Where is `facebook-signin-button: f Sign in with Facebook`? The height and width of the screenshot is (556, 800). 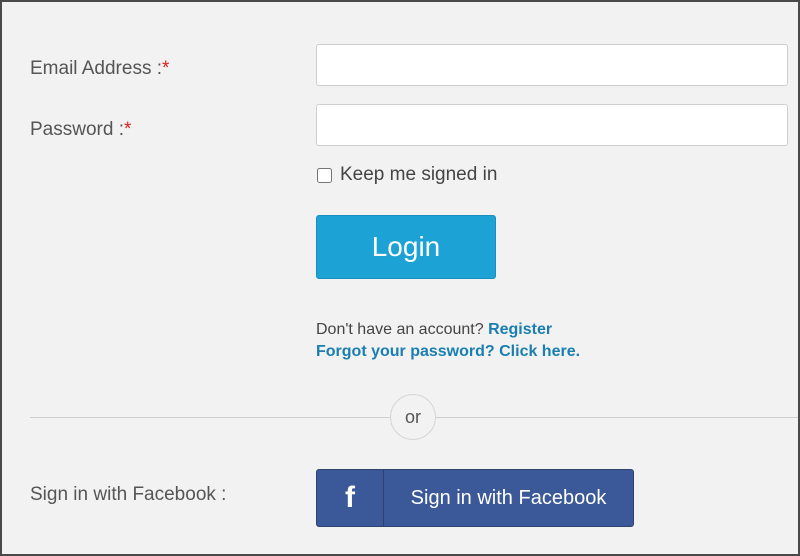 facebook-signin-button: f Sign in with Facebook is located at coordinates (475, 498).